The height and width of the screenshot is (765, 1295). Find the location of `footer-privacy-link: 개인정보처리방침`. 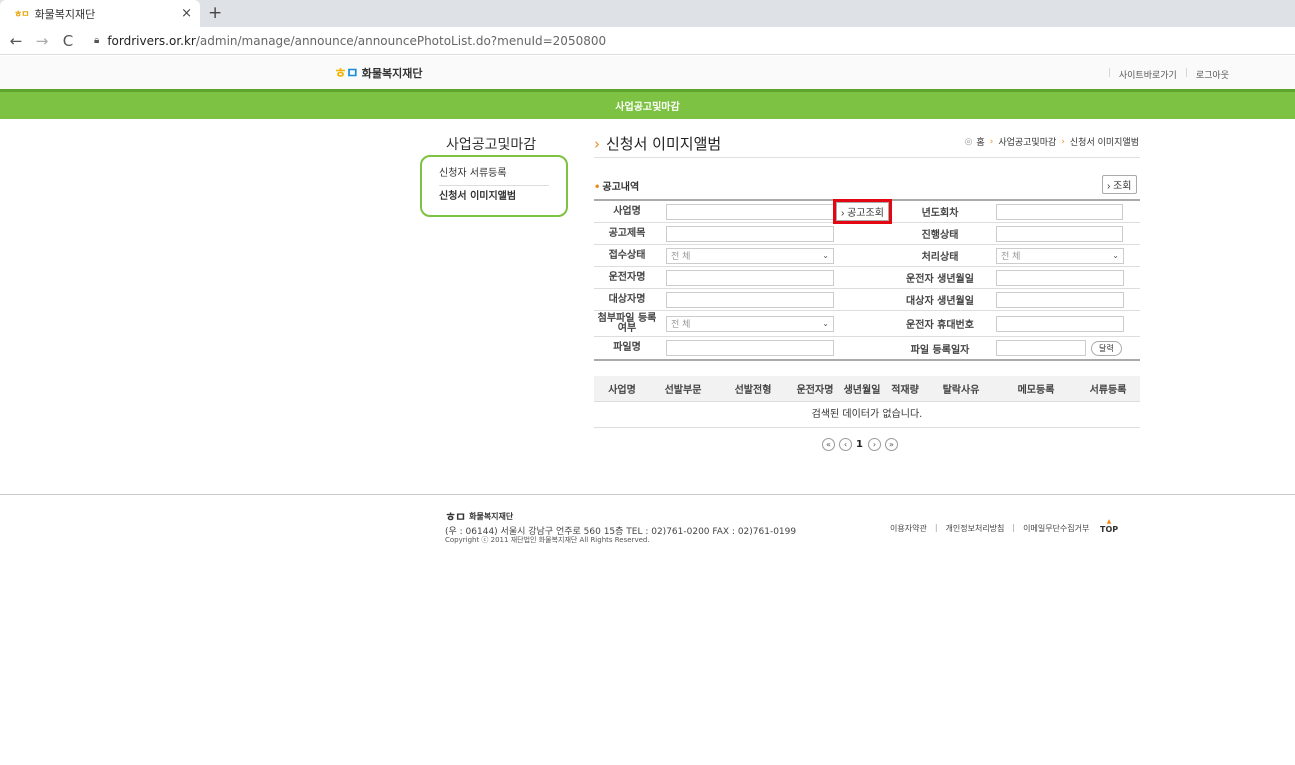

footer-privacy-link: 개인정보처리방침 is located at coordinates (975, 528).